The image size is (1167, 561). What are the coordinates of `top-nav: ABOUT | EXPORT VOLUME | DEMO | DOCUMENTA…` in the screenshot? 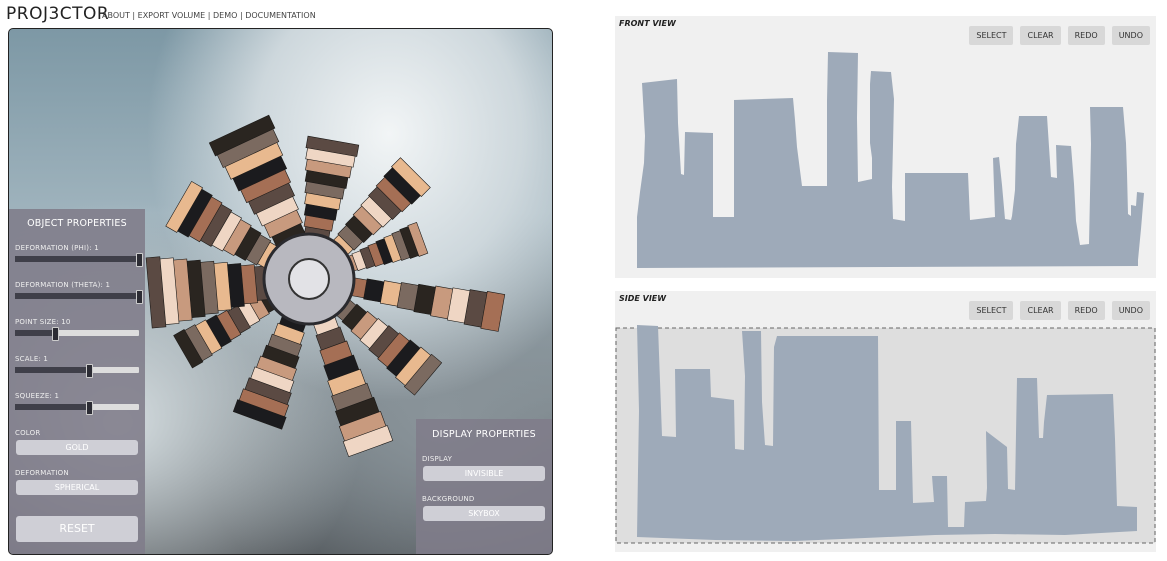 It's located at (209, 15).